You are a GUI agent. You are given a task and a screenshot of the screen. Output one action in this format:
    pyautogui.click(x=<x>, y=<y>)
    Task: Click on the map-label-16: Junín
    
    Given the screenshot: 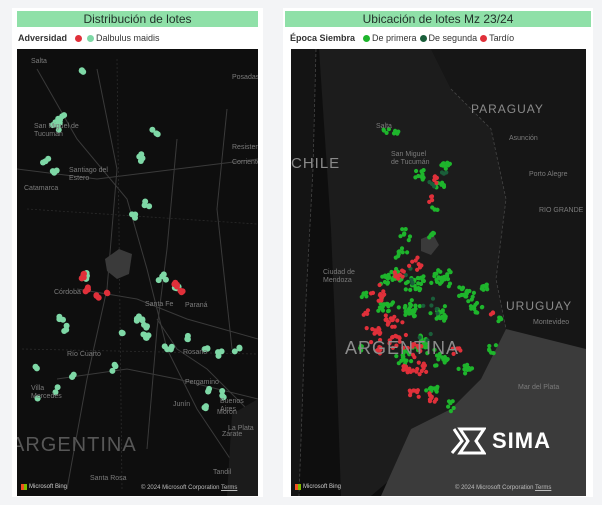 What is the action you would take?
    pyautogui.click(x=182, y=404)
    